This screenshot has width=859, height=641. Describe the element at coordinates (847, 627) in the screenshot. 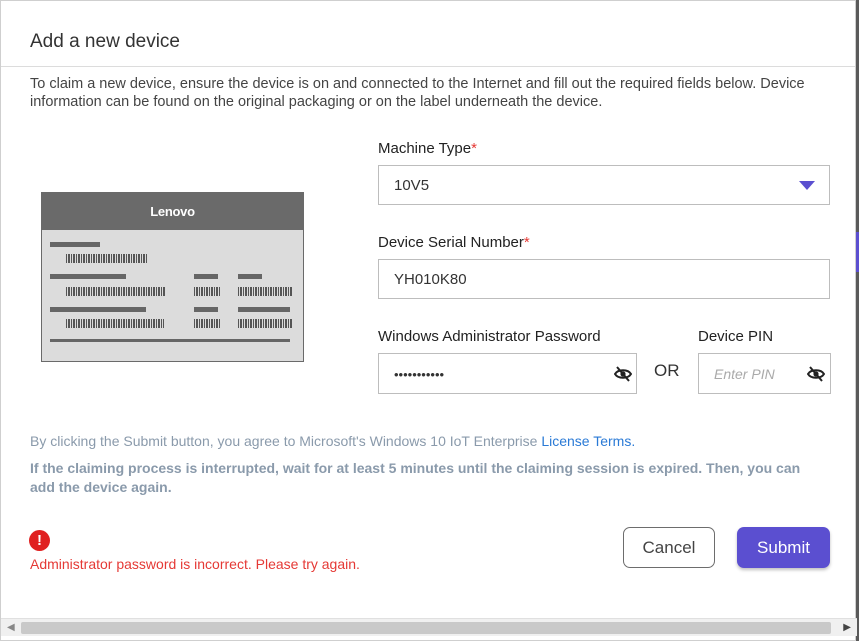

I see `scroll-right-arrow-icon: ▶` at that location.